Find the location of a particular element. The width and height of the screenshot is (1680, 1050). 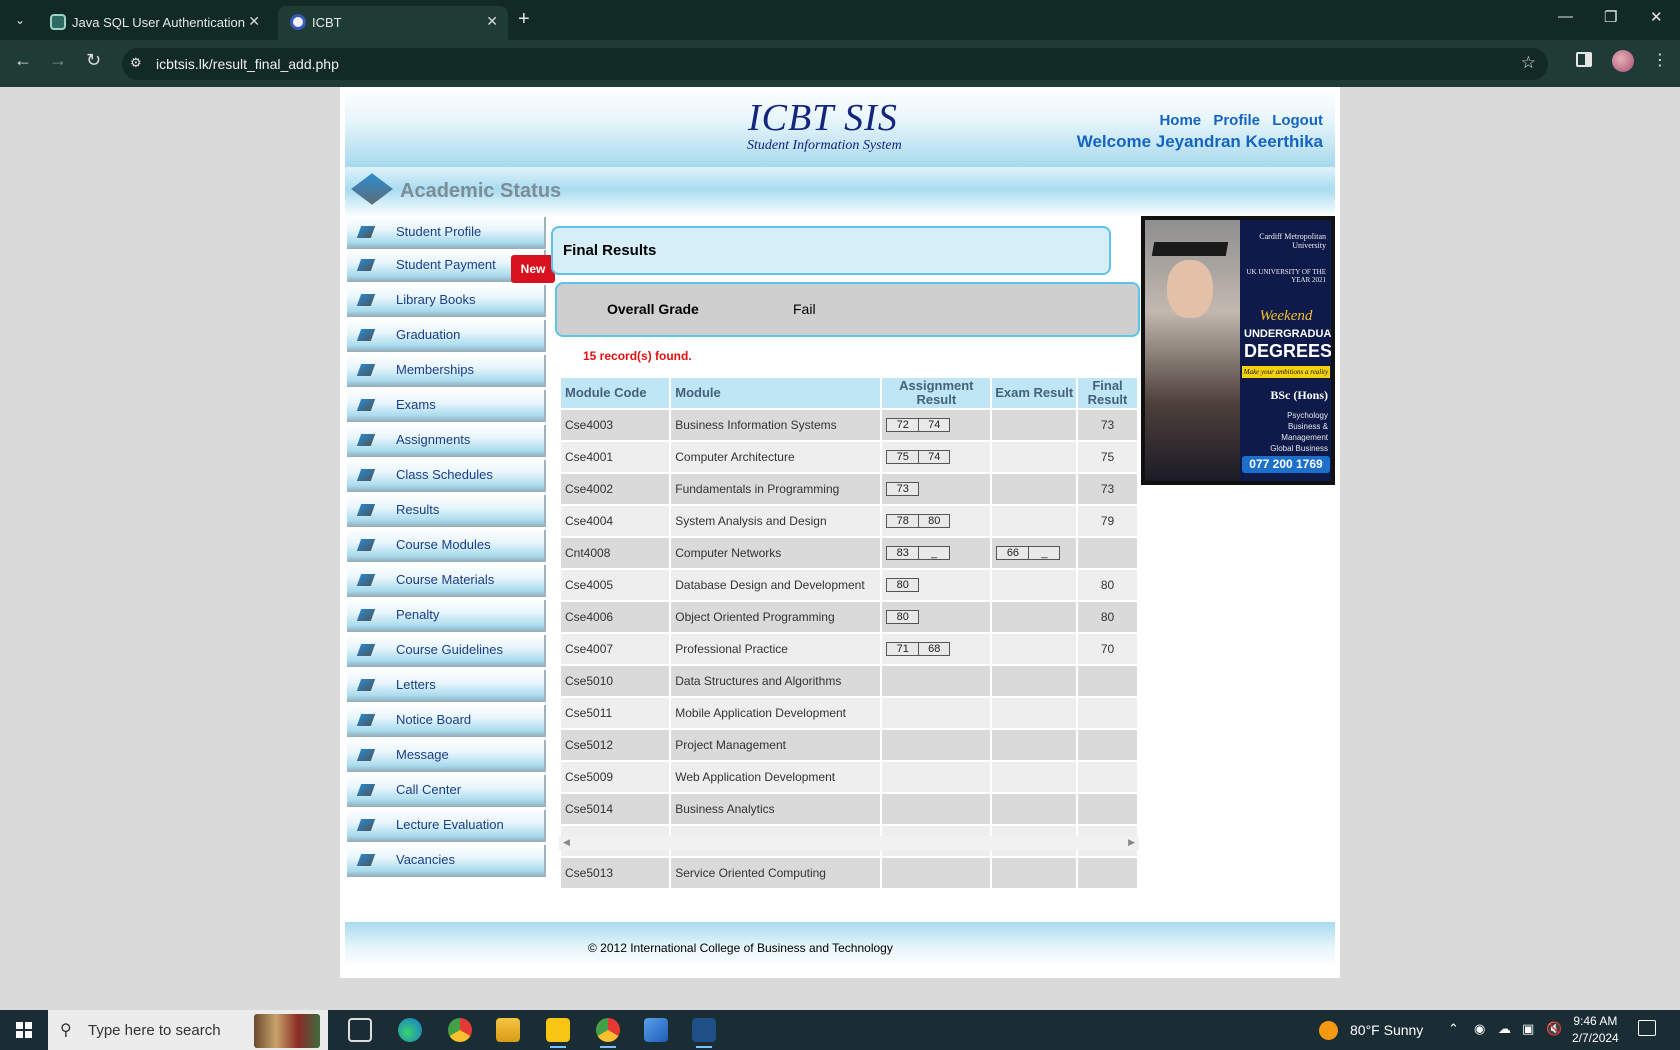

network-icon: ▣ is located at coordinates (1528, 1029).